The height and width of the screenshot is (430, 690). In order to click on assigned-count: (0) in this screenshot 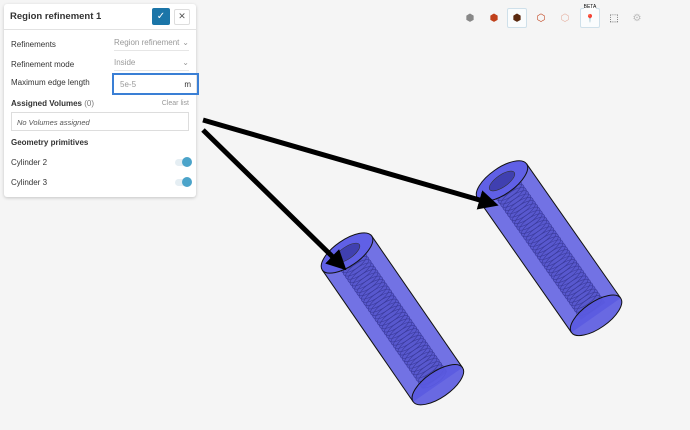, I will do `click(89, 103)`.